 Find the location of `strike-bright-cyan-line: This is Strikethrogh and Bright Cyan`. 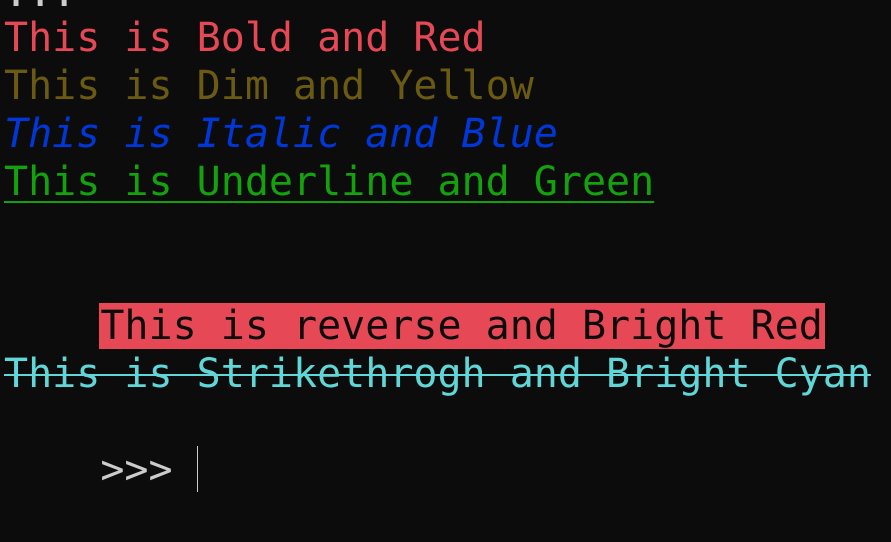

strike-bright-cyan-line: This is Strikethrogh and Bright Cyan is located at coordinates (437, 374).